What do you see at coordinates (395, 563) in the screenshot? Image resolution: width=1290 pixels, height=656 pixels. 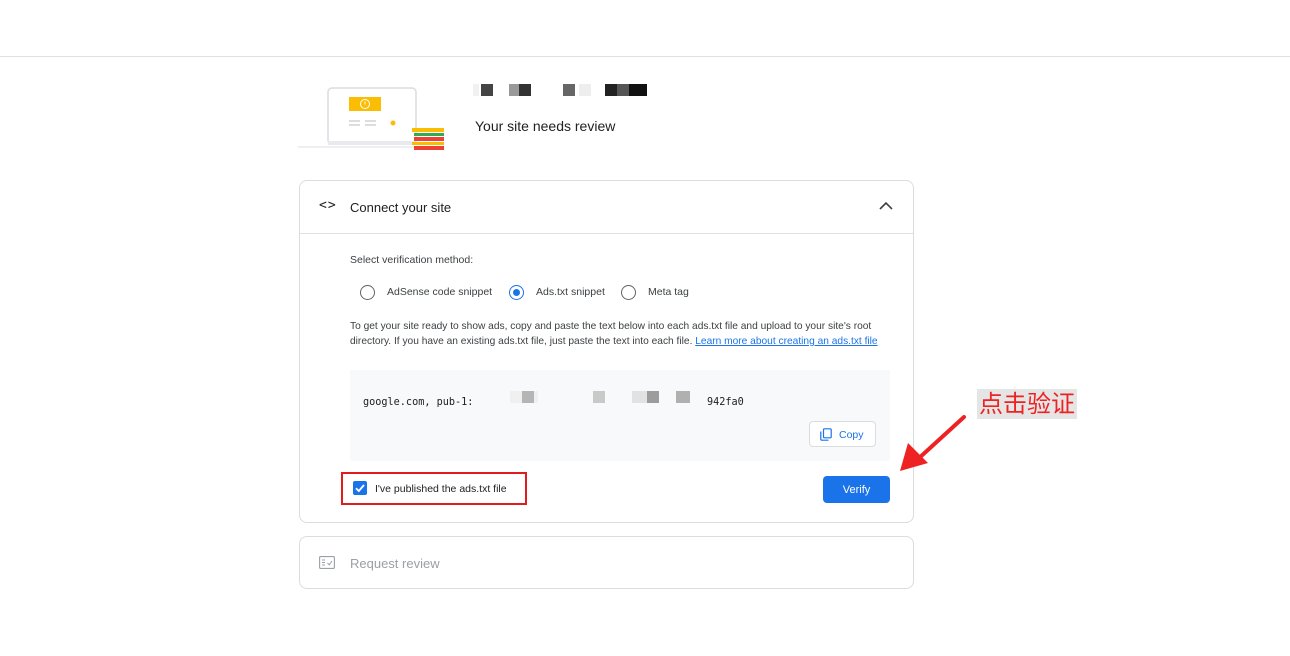 I see `request-review-title: Request review` at bounding box center [395, 563].